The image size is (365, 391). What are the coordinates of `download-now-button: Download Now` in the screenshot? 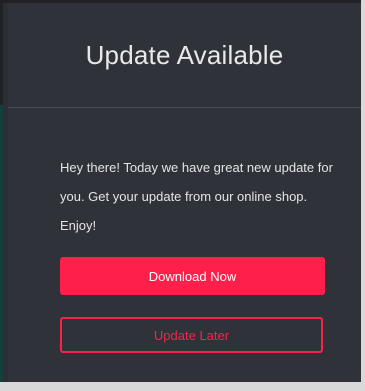 It's located at (192, 276).